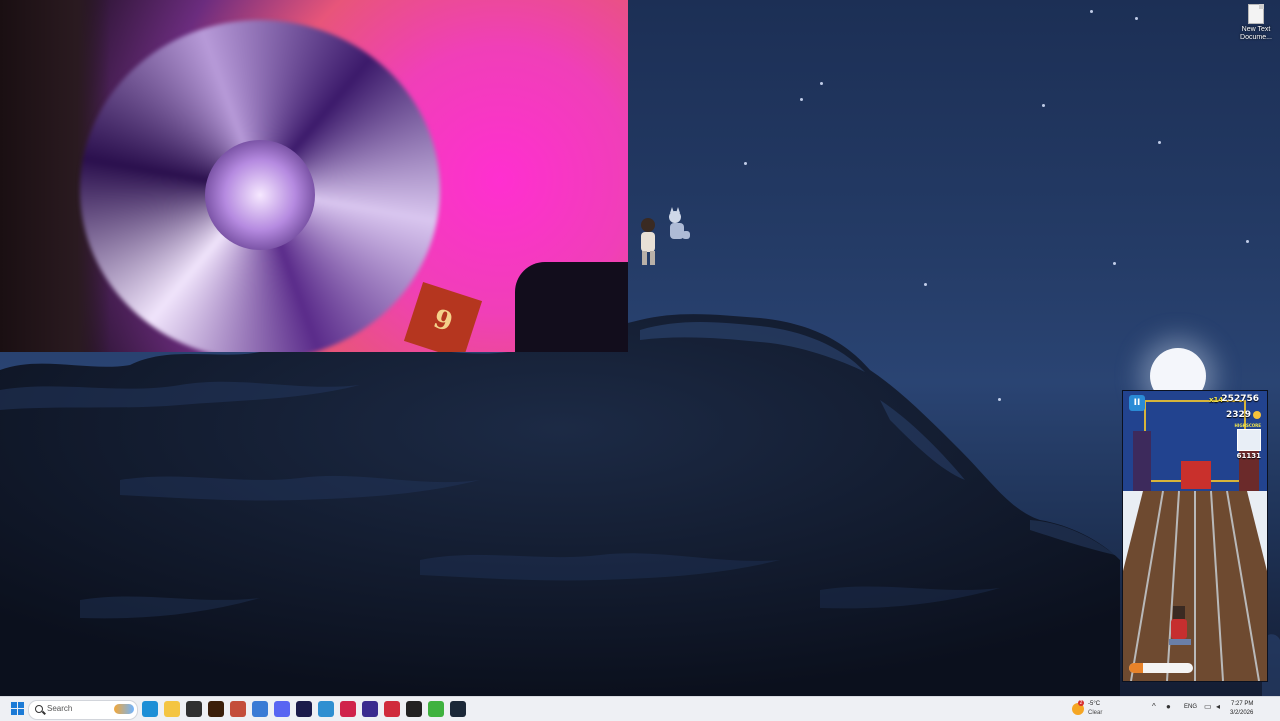  Describe the element at coordinates (1218, 706) in the screenshot. I see `volume-icon: ◂` at that location.